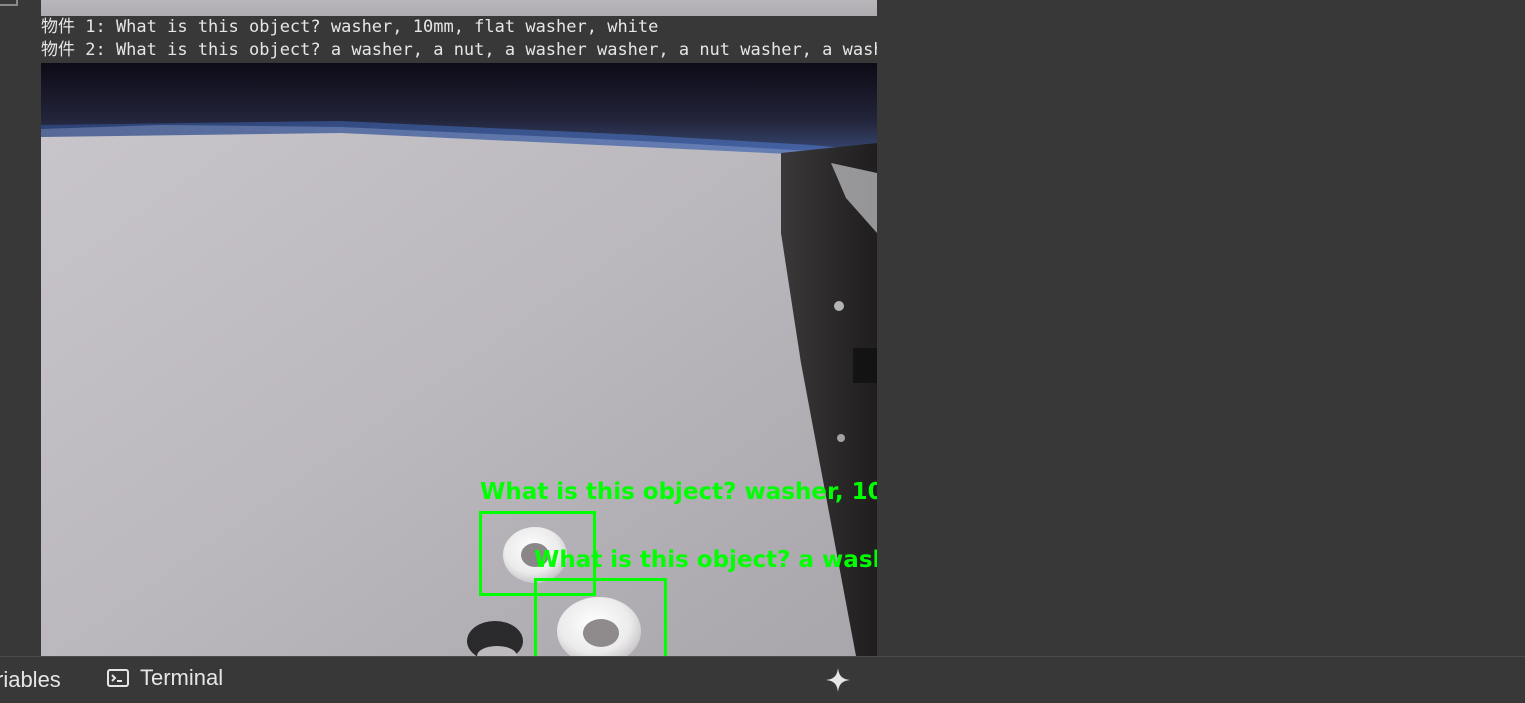 Image resolution: width=1525 pixels, height=703 pixels. What do you see at coordinates (459, 8) in the screenshot?
I see `previous-image-bottom-edge` at bounding box center [459, 8].